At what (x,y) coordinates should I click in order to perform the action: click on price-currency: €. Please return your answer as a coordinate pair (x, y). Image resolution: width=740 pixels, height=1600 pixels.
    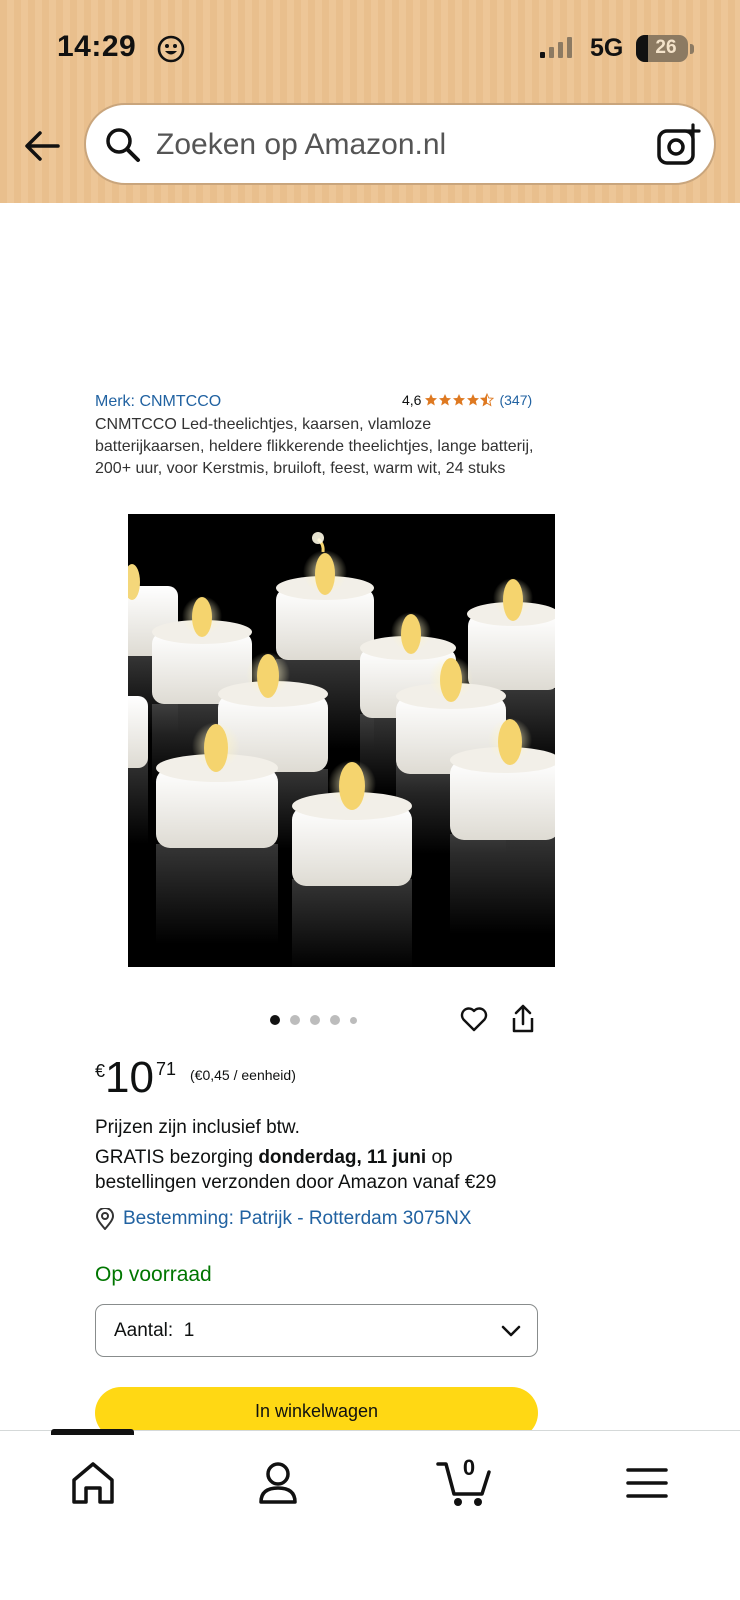
    Looking at the image, I should click on (100, 1071).